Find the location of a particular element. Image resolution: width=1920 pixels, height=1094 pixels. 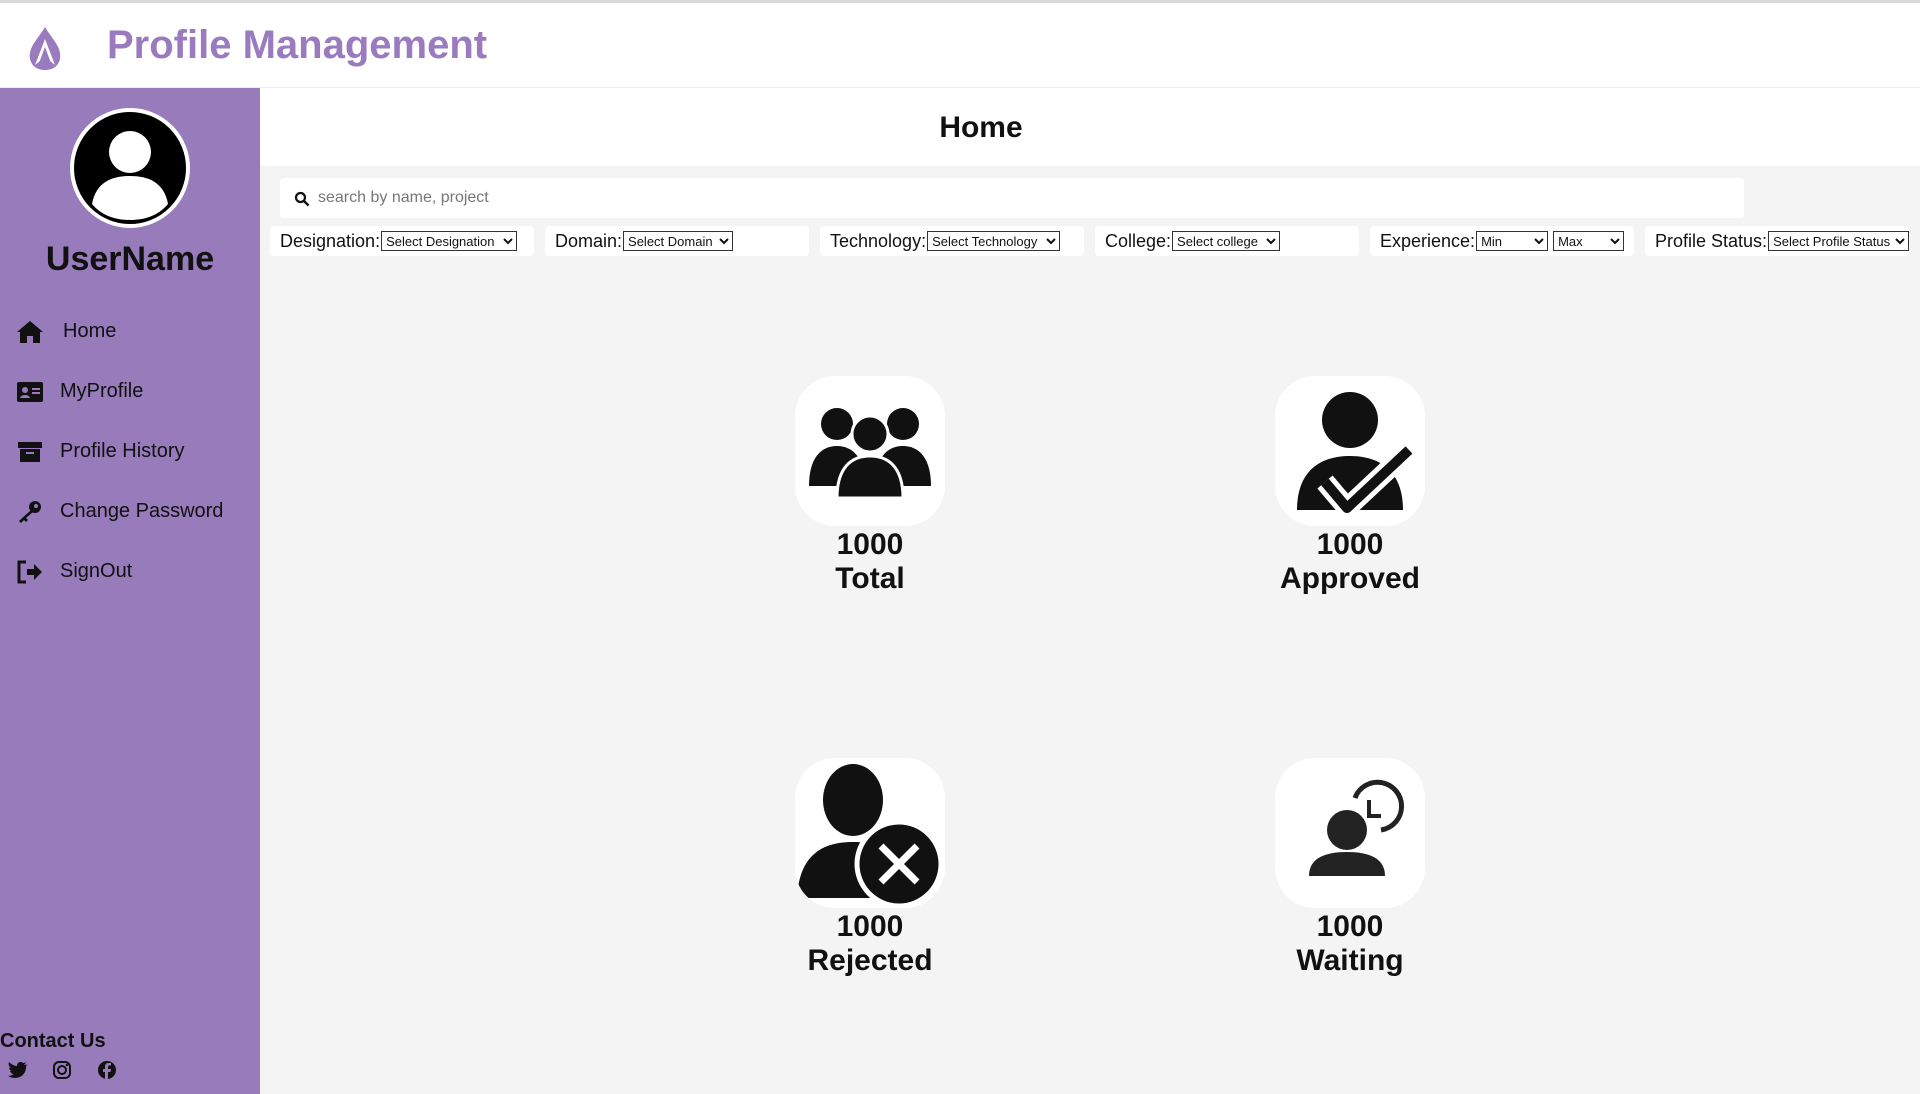

sidebar-item-label: SignOut is located at coordinates (96, 571).